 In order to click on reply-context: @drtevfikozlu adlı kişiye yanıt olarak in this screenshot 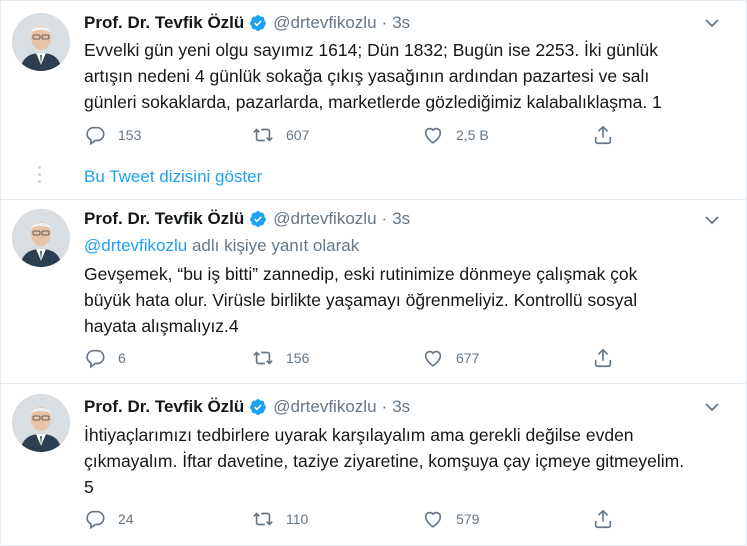, I will do `click(221, 246)`.